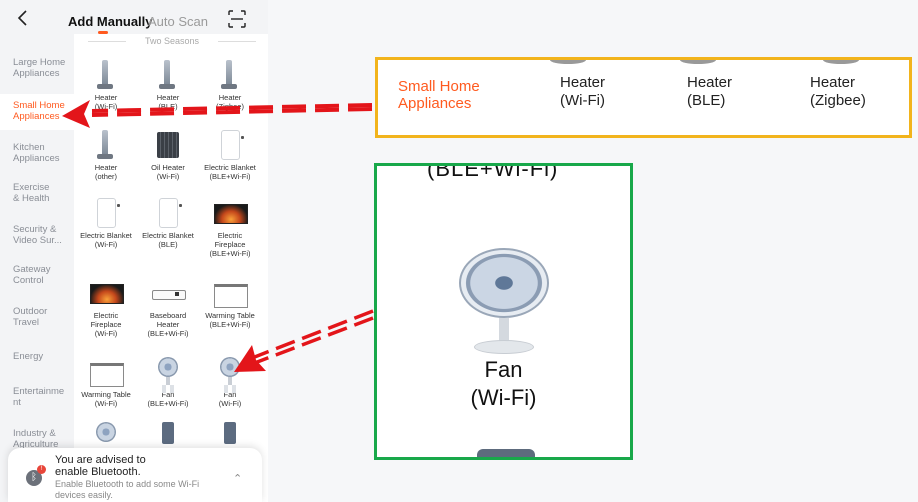 Image resolution: width=918 pixels, height=502 pixels. I want to click on tile-label: Heater (Zigbee), so click(230, 102).